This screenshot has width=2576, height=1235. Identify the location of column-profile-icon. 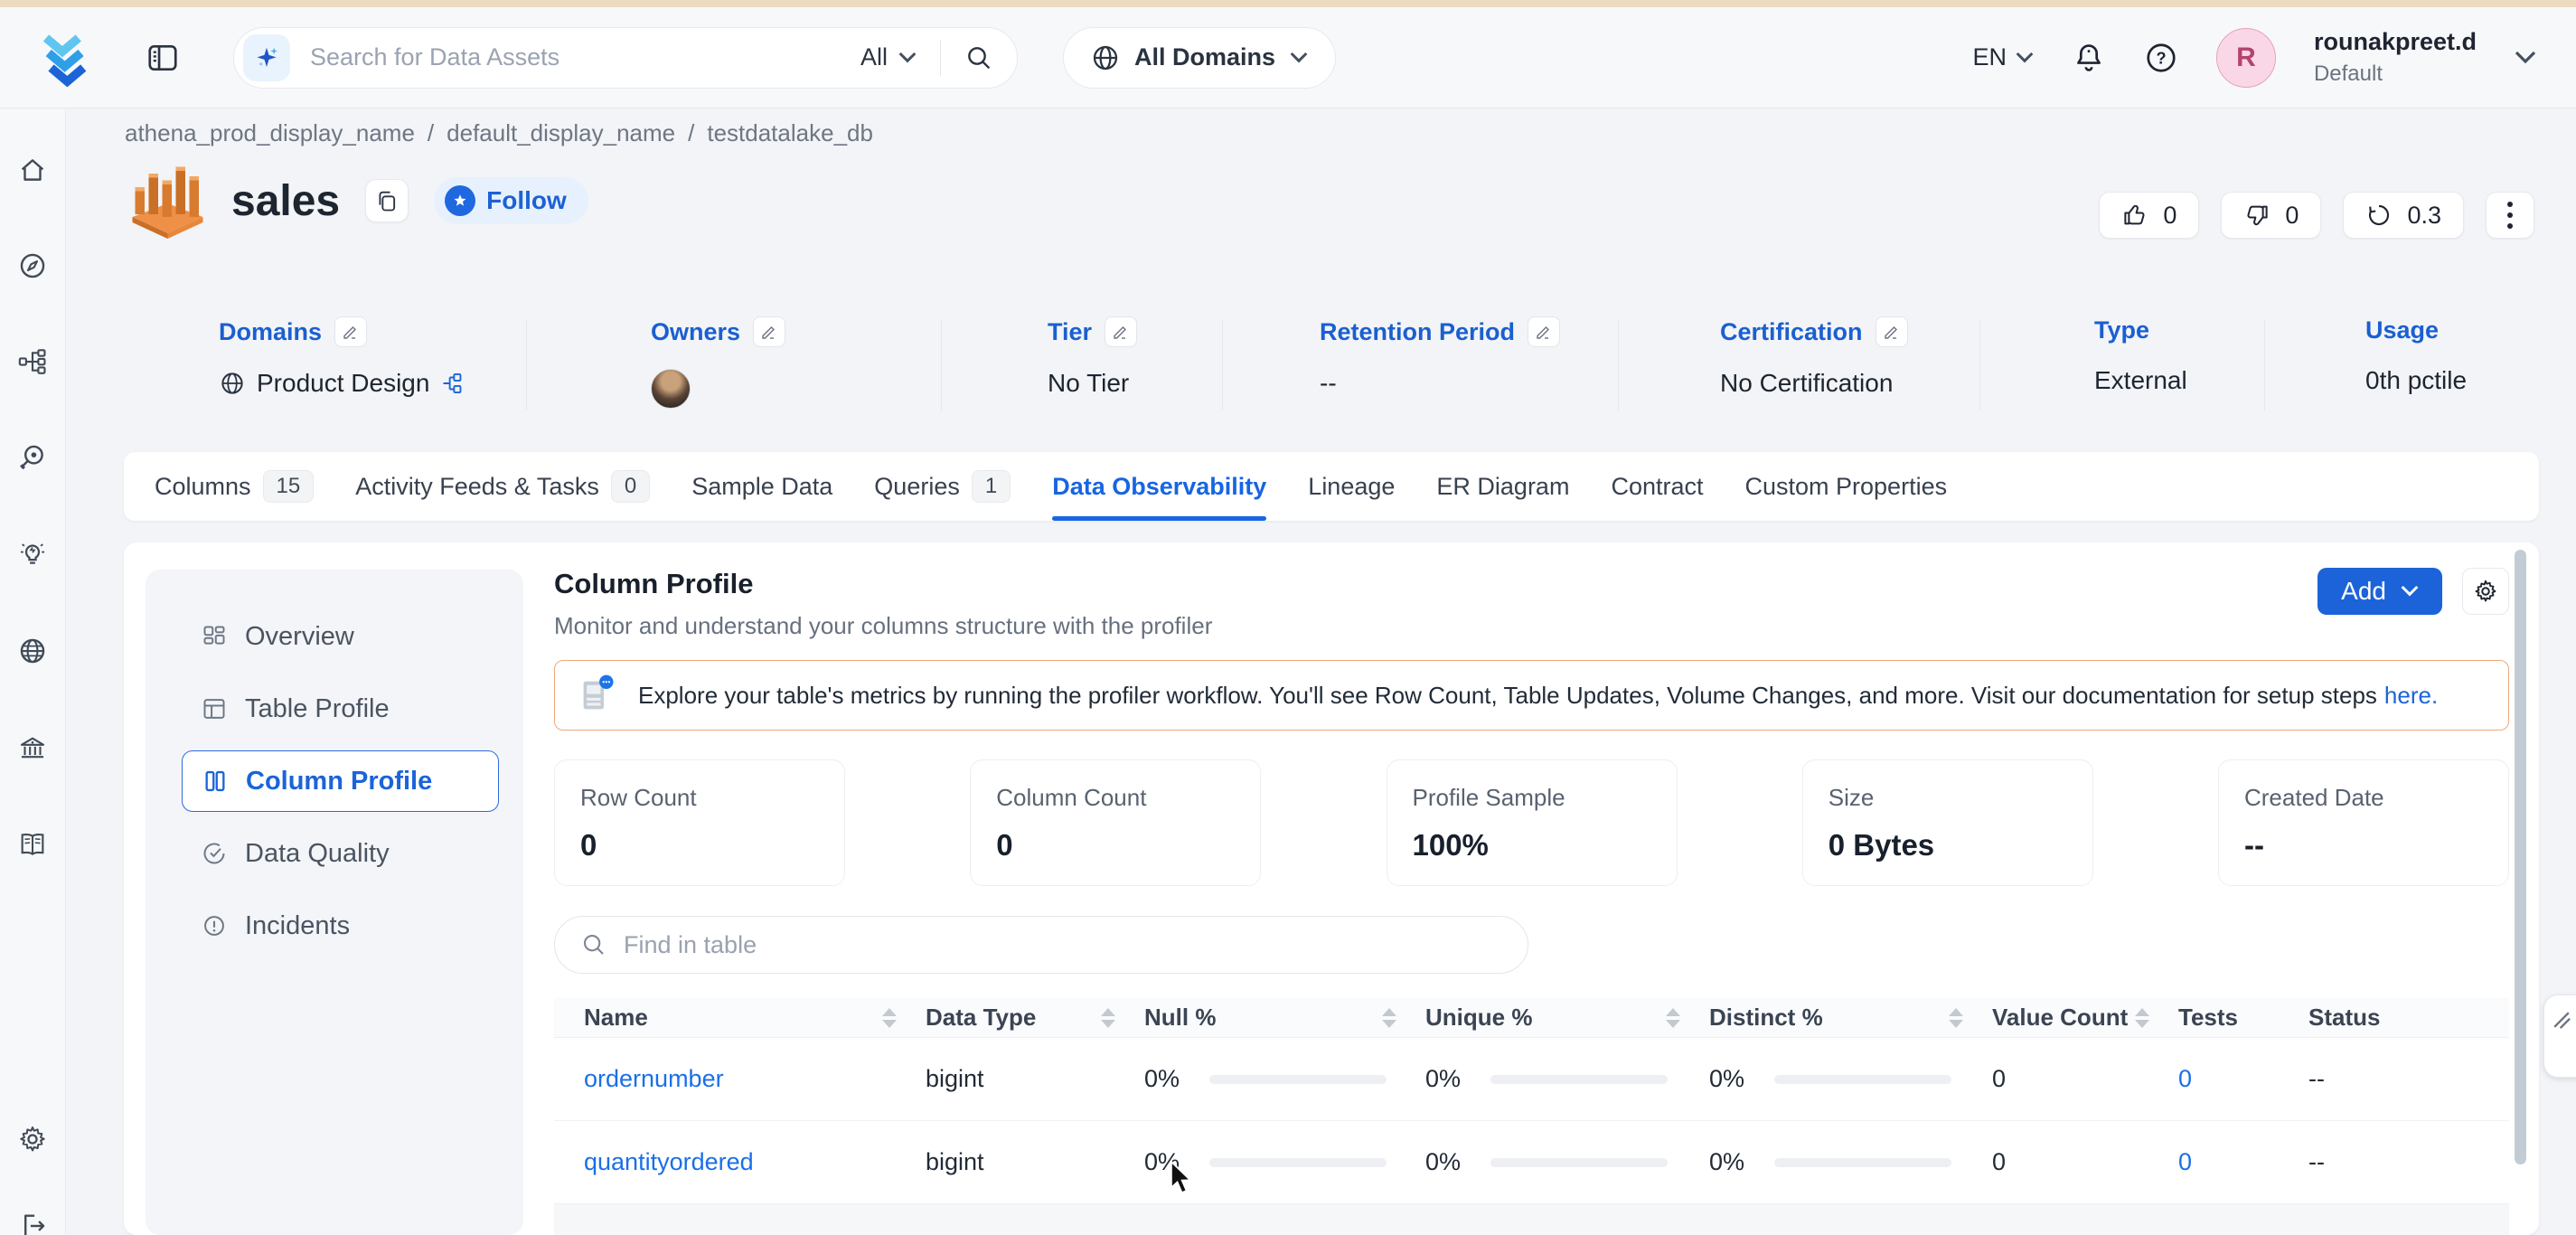
(215, 781).